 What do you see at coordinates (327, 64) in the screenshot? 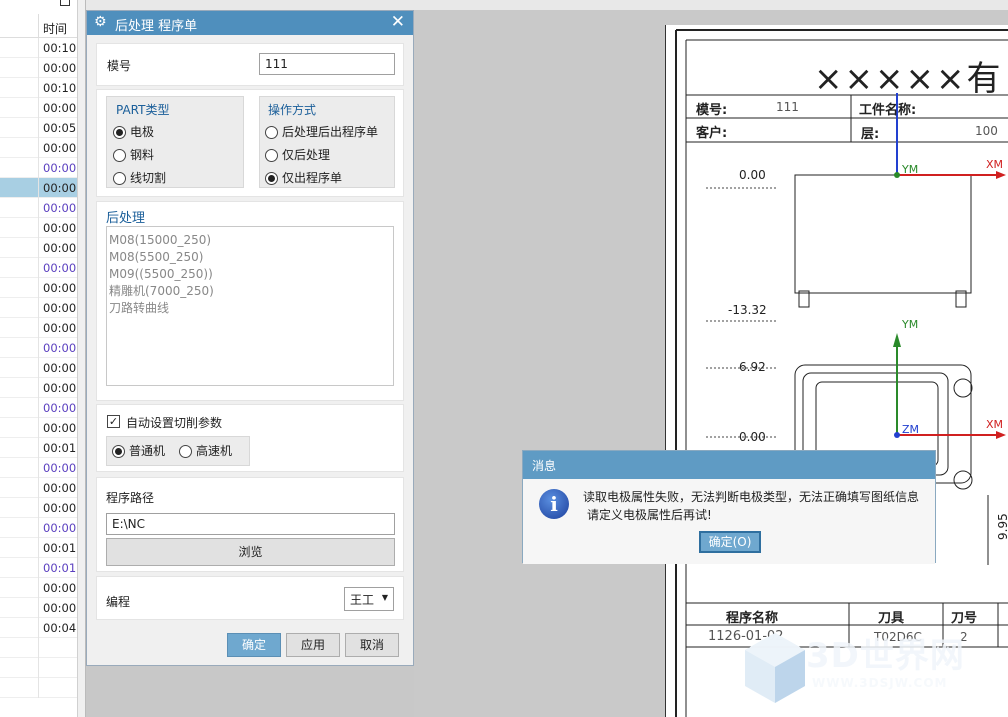
I see `mold-input: 111` at bounding box center [327, 64].